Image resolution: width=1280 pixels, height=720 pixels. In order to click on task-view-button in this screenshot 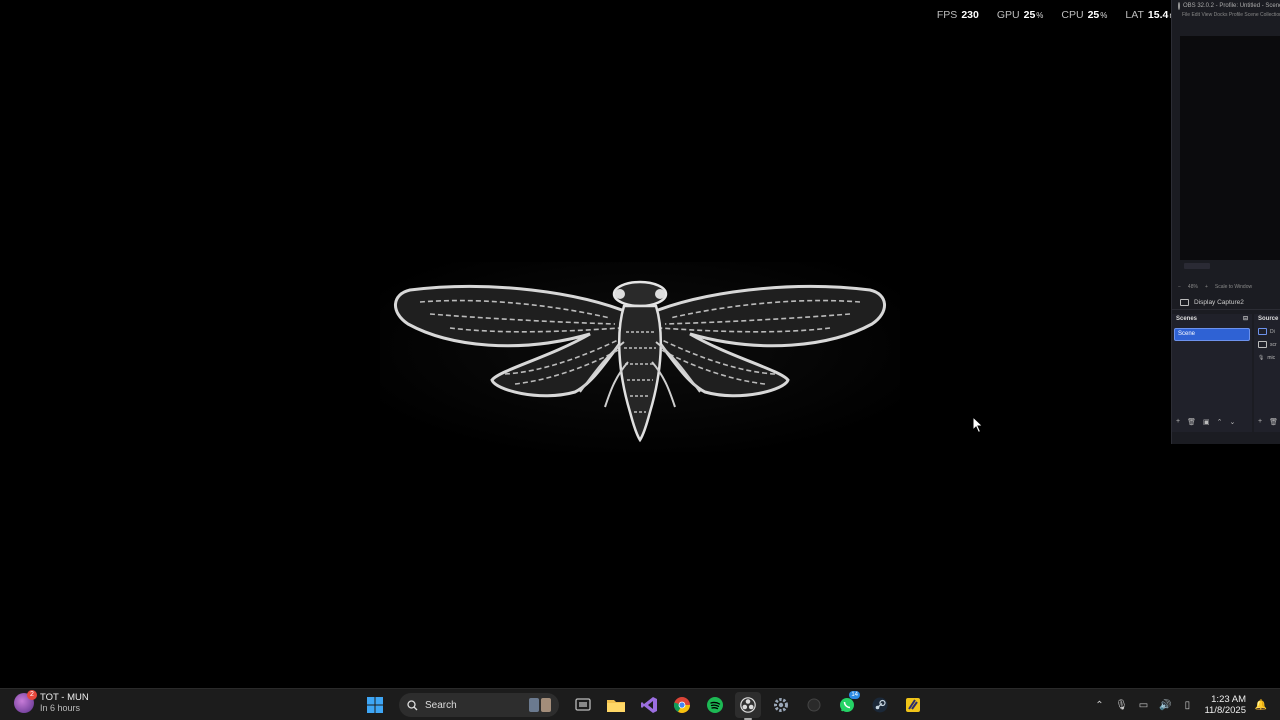, I will do `click(583, 705)`.